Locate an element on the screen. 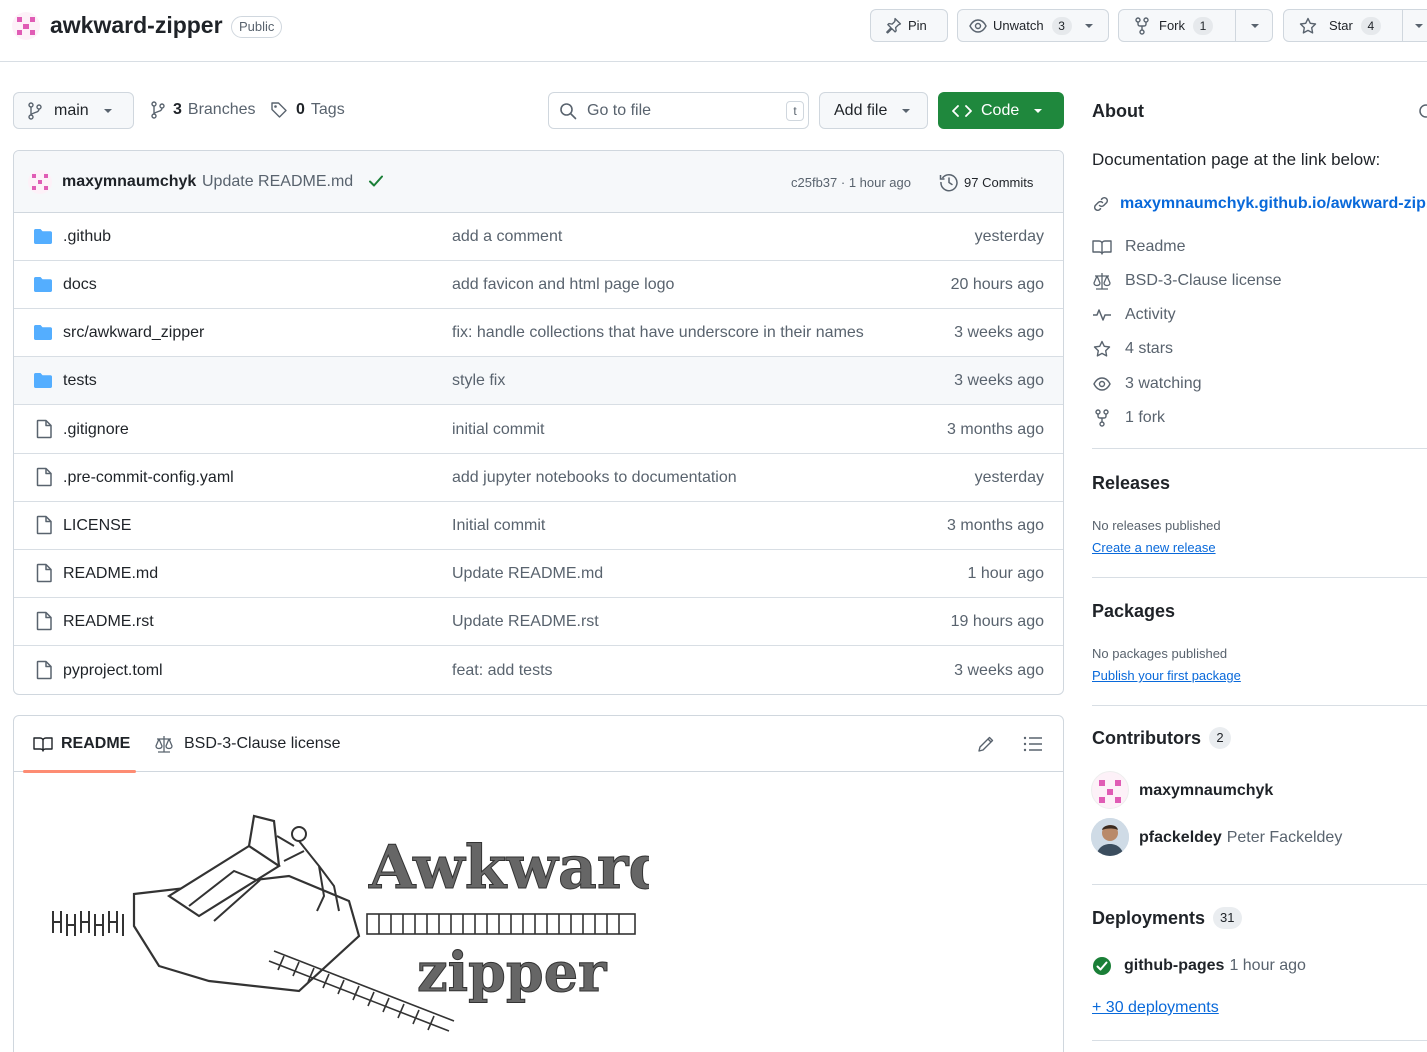 The image size is (1427, 1052). license-link: BSD-3-Clause license is located at coordinates (1187, 281).